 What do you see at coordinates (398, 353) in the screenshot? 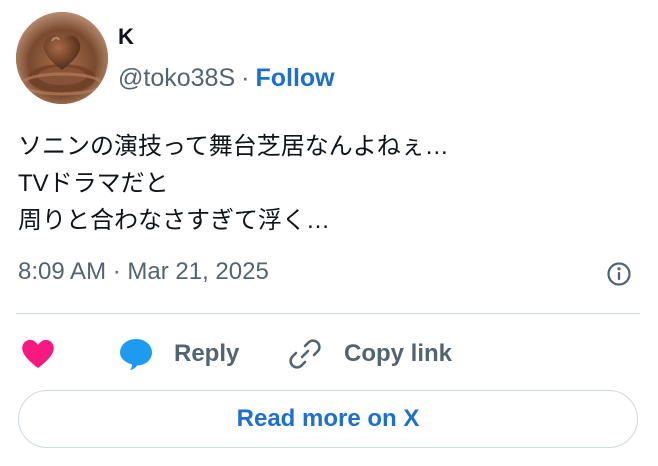
I see `copy-link-label: Copy link` at bounding box center [398, 353].